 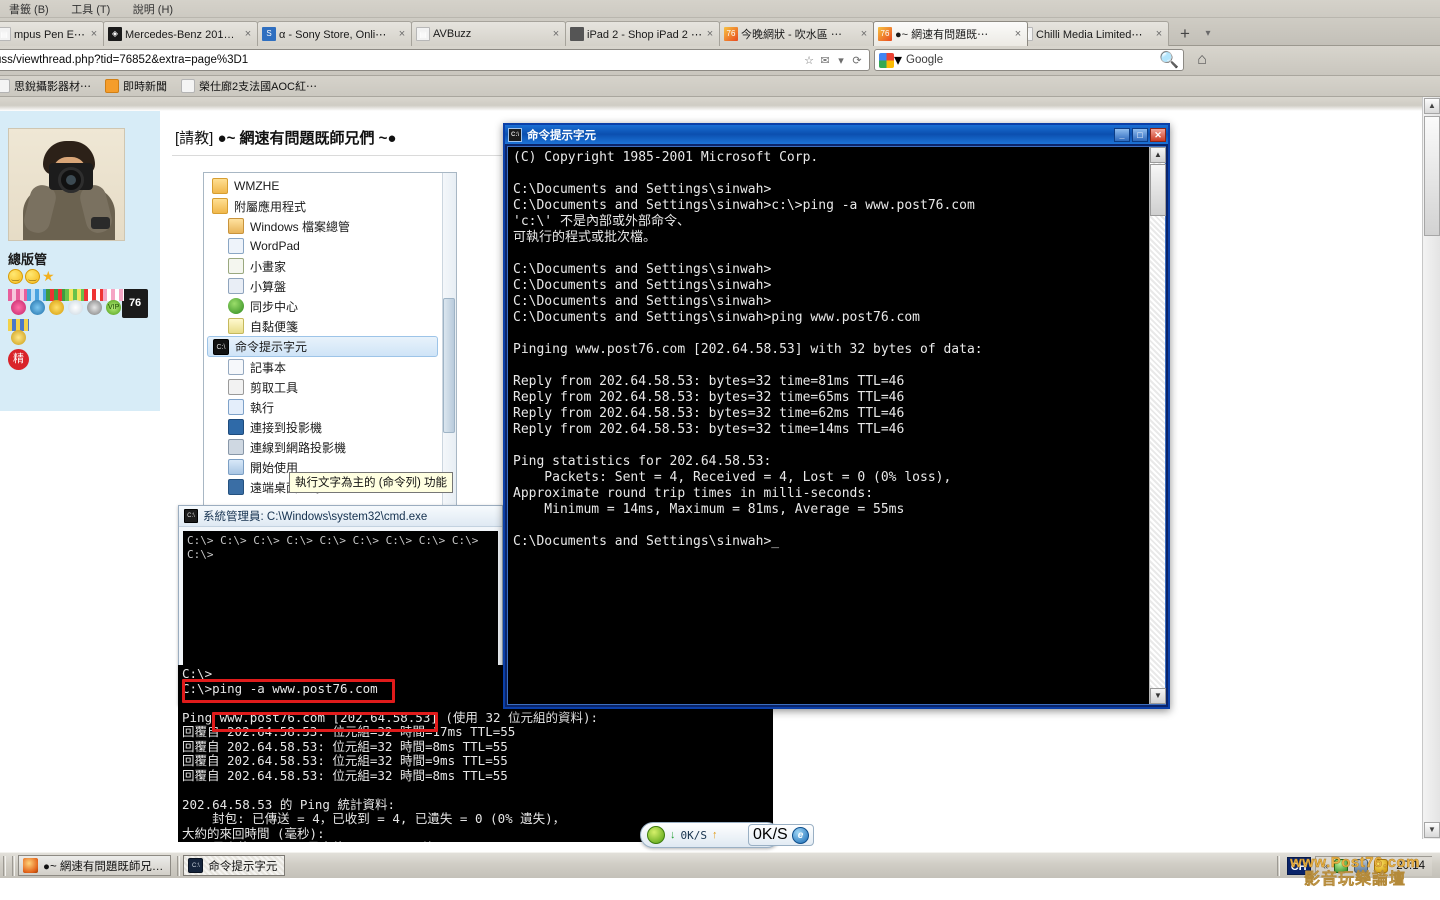 I want to click on notepad-icon, so click(x=236, y=367).